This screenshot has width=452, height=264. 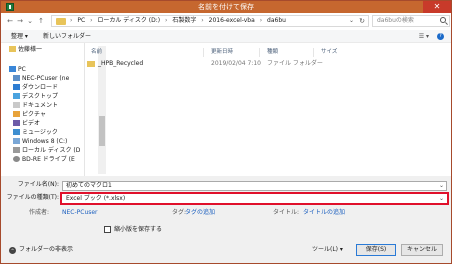 What do you see at coordinates (179, 212) in the screenshot?
I see `tags-label: タグ:` at bounding box center [179, 212].